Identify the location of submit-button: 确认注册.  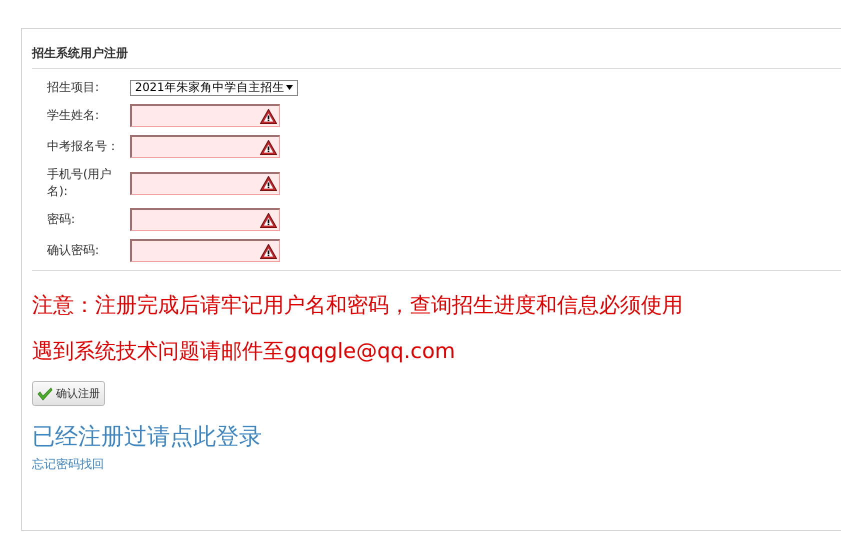
(68, 393).